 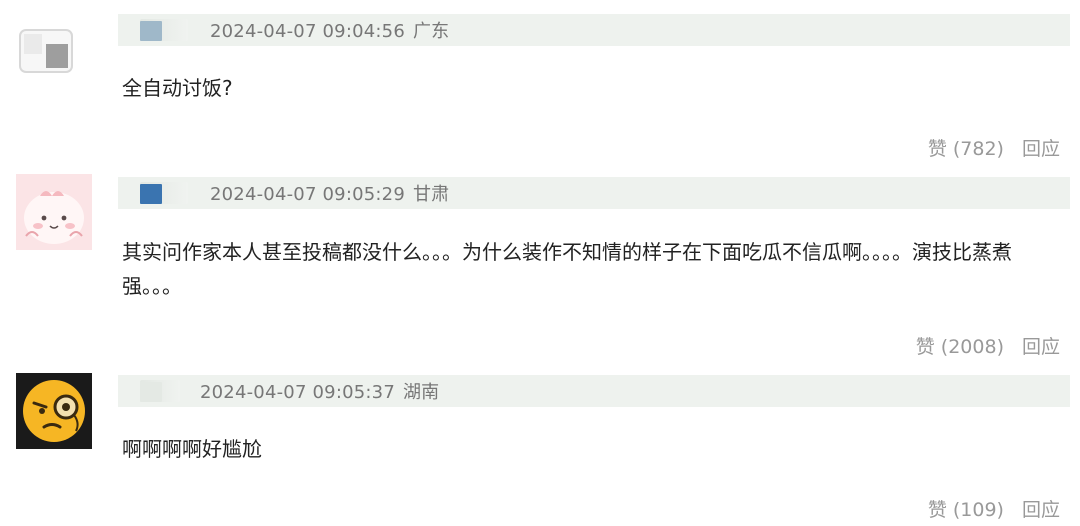 What do you see at coordinates (594, 30) in the screenshot?
I see `comment-meta-bar: 2024-04-07 09:04:56 广东` at bounding box center [594, 30].